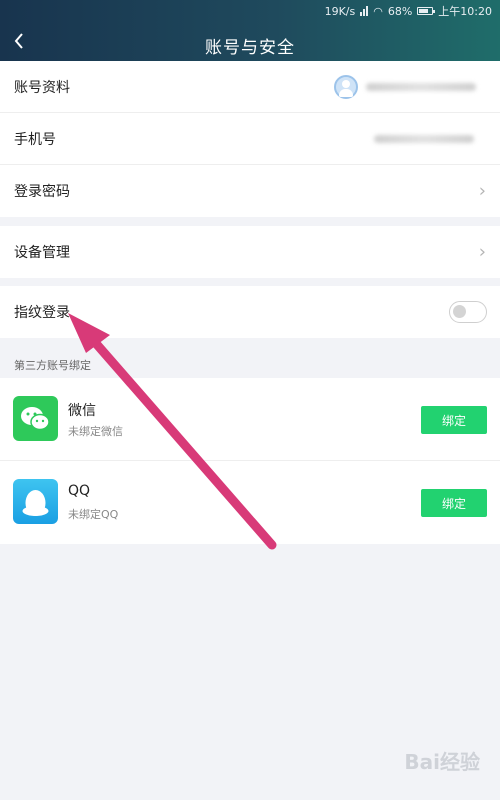  Describe the element at coordinates (250, 502) in the screenshot. I see `qq-row: QQ 未绑定QQ 绑定` at that location.